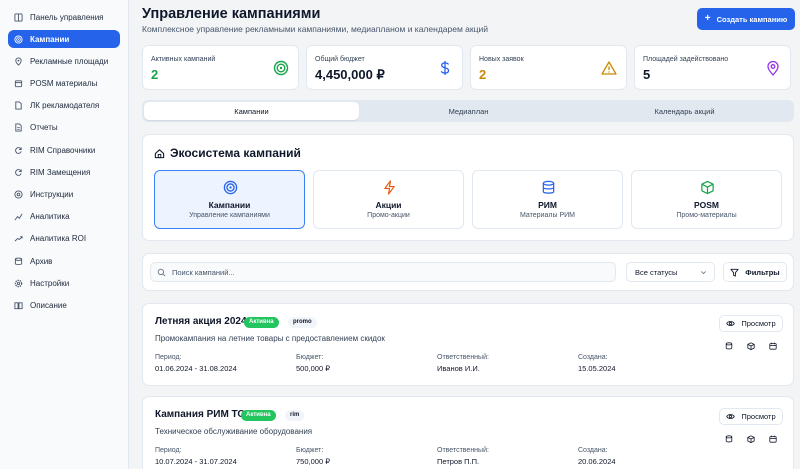  I want to click on sidebar-item-label: Архив, so click(41, 261).